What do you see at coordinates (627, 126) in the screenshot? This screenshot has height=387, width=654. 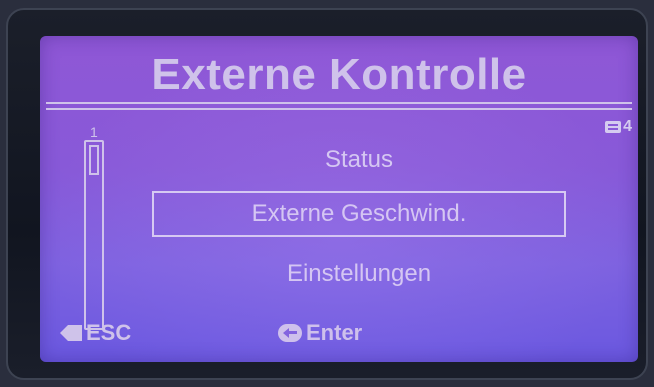 I see `page-indicator-value: 4` at bounding box center [627, 126].